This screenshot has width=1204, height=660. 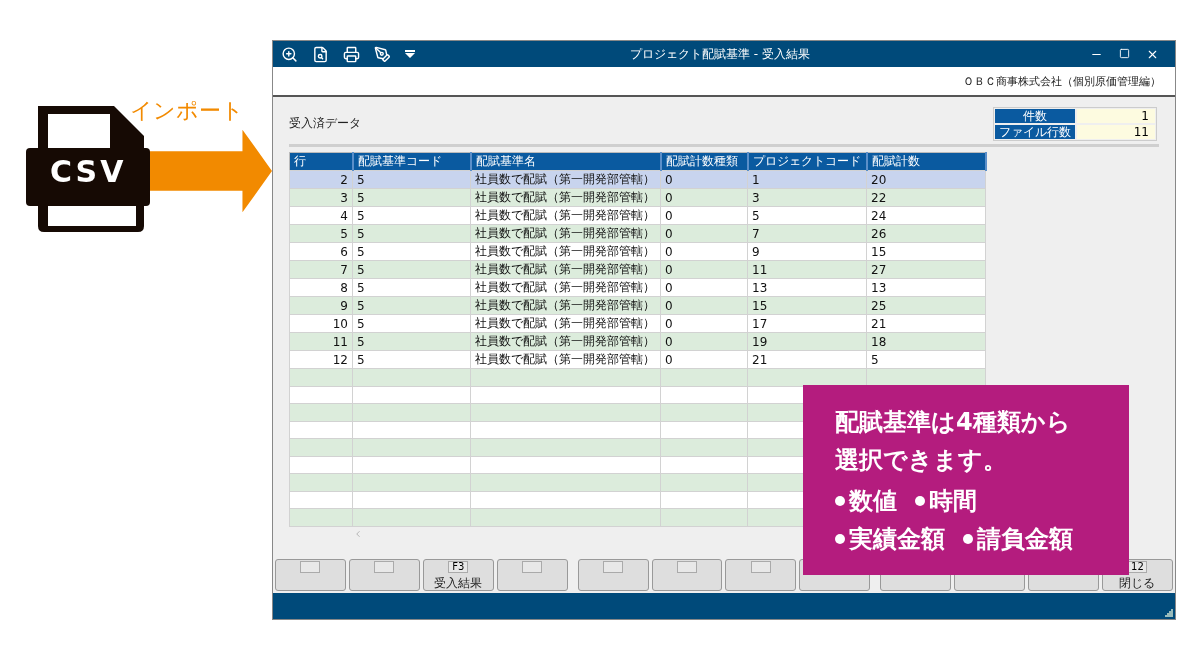 I want to click on table-cell: 20, so click(x=926, y=179).